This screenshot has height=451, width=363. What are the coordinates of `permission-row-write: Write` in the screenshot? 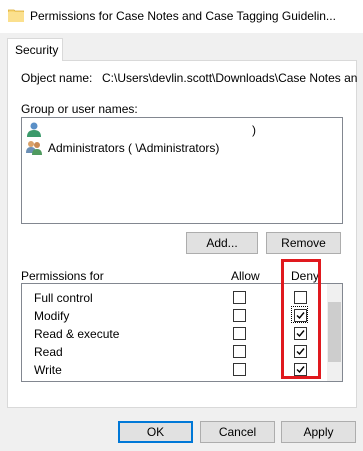 It's located at (172, 369).